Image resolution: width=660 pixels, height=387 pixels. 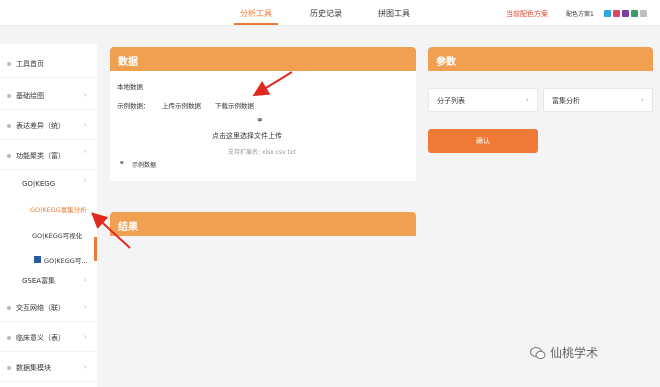 I want to click on arrow-to-download, so click(x=272, y=84).